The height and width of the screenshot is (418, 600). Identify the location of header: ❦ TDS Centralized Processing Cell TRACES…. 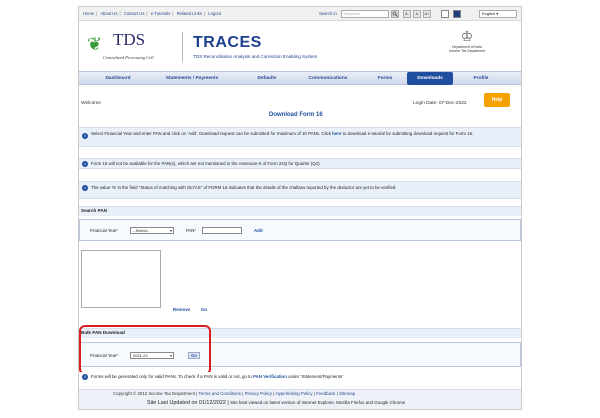
(300, 46).